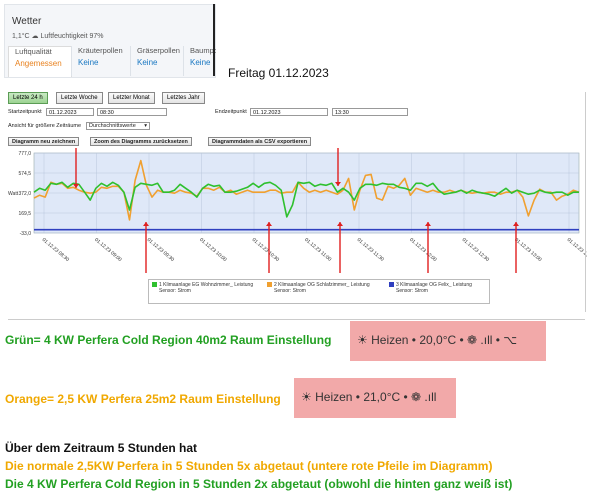 This screenshot has height=500, width=605. I want to click on herb-pollen-value: Keine, so click(88, 62).